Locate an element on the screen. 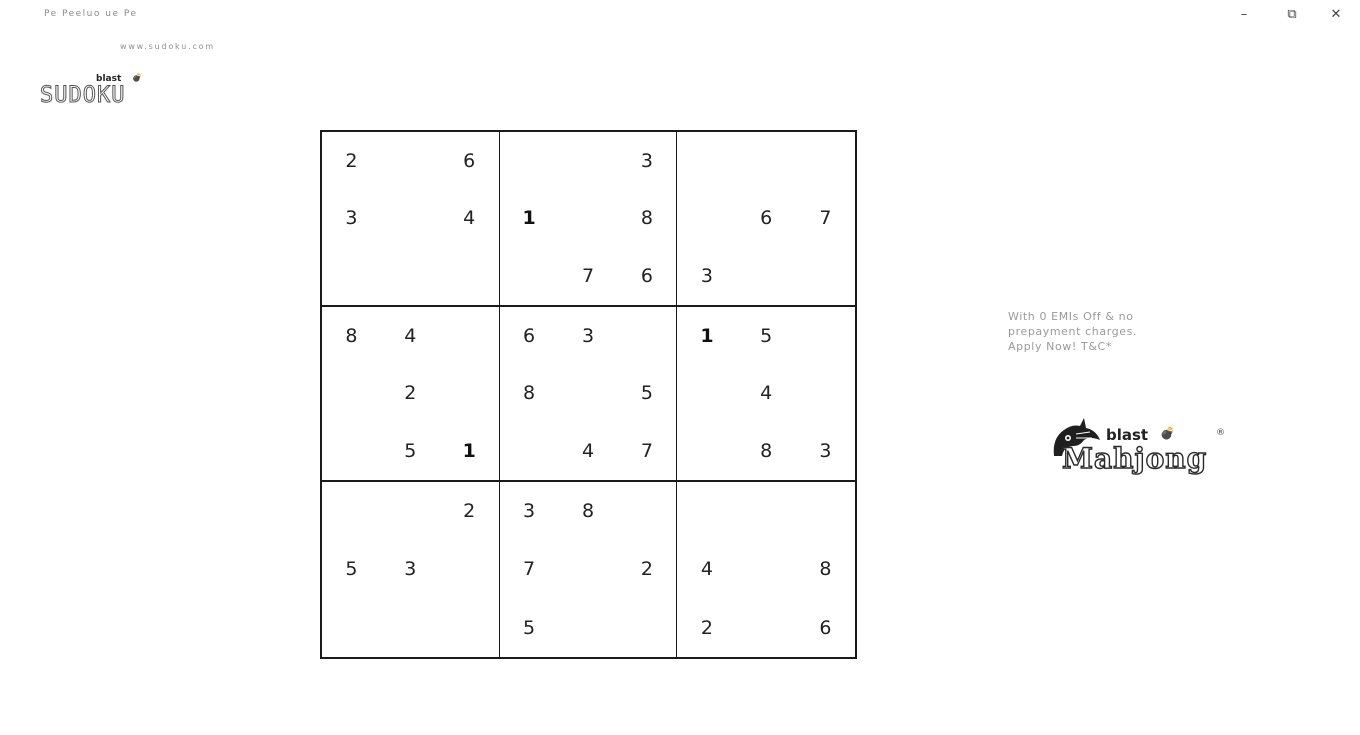  ad-line: With 0 EMIs Off & no is located at coordinates (1071, 316).